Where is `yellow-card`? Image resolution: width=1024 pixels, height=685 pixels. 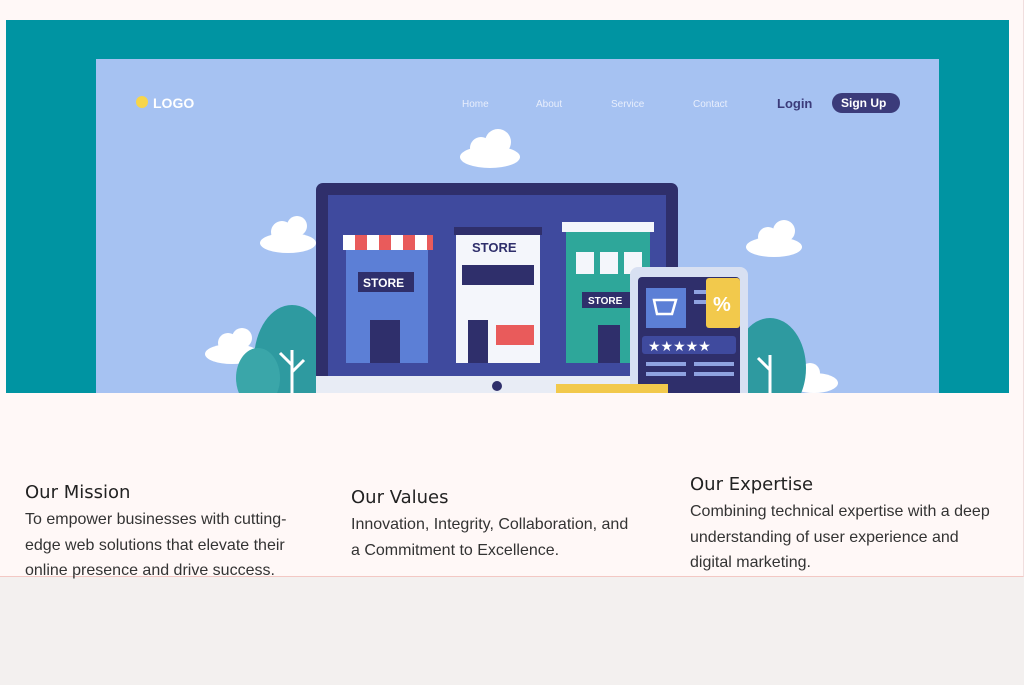 yellow-card is located at coordinates (612, 388).